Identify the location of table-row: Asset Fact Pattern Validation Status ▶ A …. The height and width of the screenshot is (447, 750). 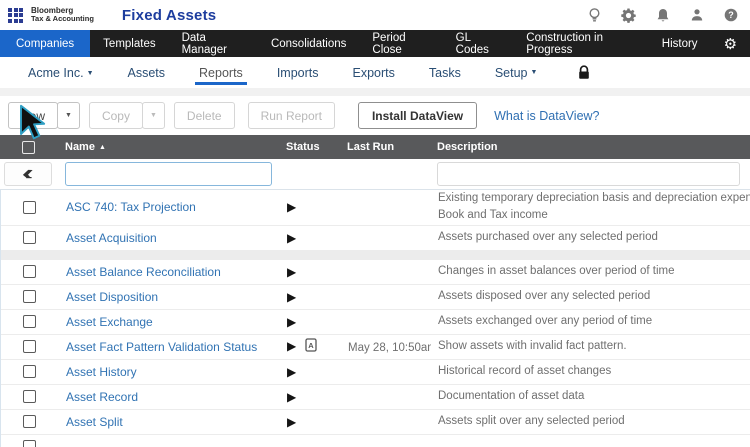
(375, 346).